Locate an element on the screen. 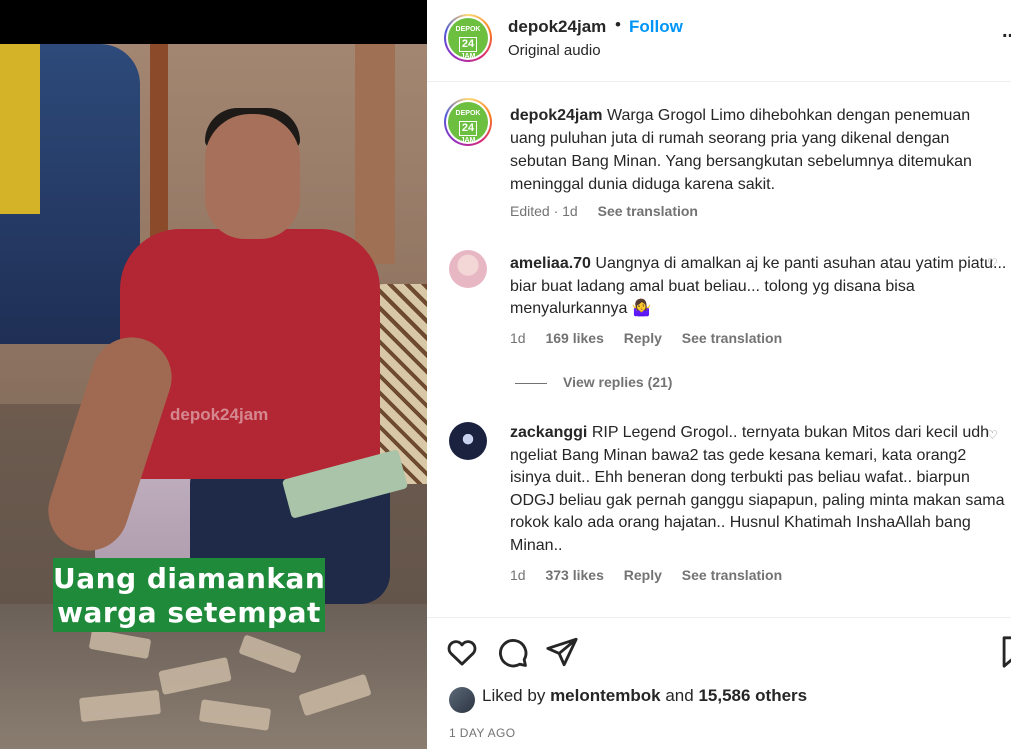 This screenshot has height=749, width=1011. follow-button: Follow is located at coordinates (656, 27).